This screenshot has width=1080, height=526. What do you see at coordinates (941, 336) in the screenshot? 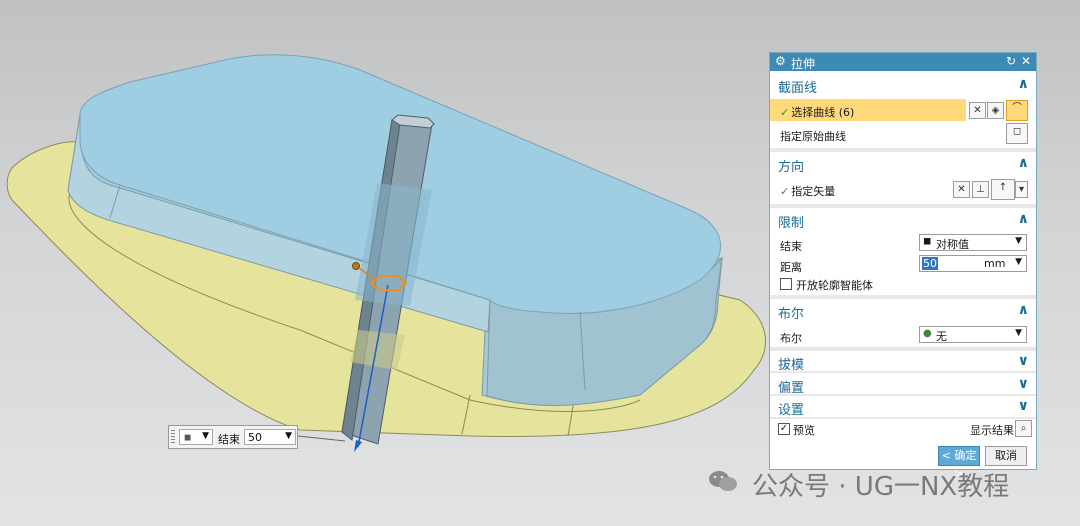
I see `boolean-value: 无` at bounding box center [941, 336].